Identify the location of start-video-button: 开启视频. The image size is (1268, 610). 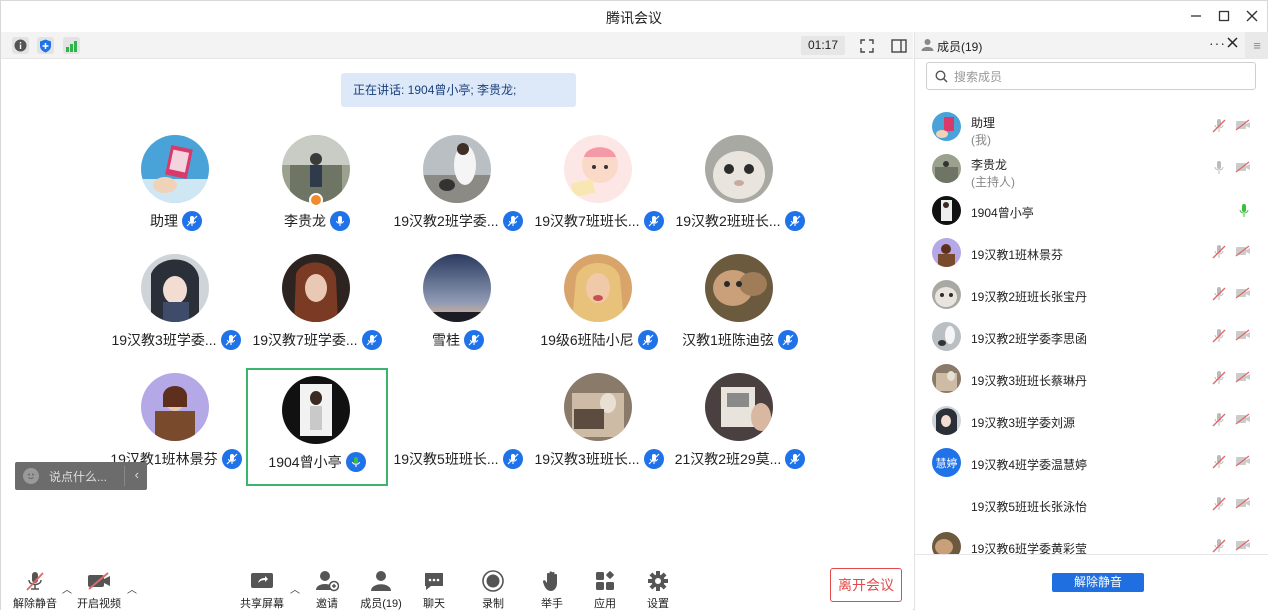
(99, 589).